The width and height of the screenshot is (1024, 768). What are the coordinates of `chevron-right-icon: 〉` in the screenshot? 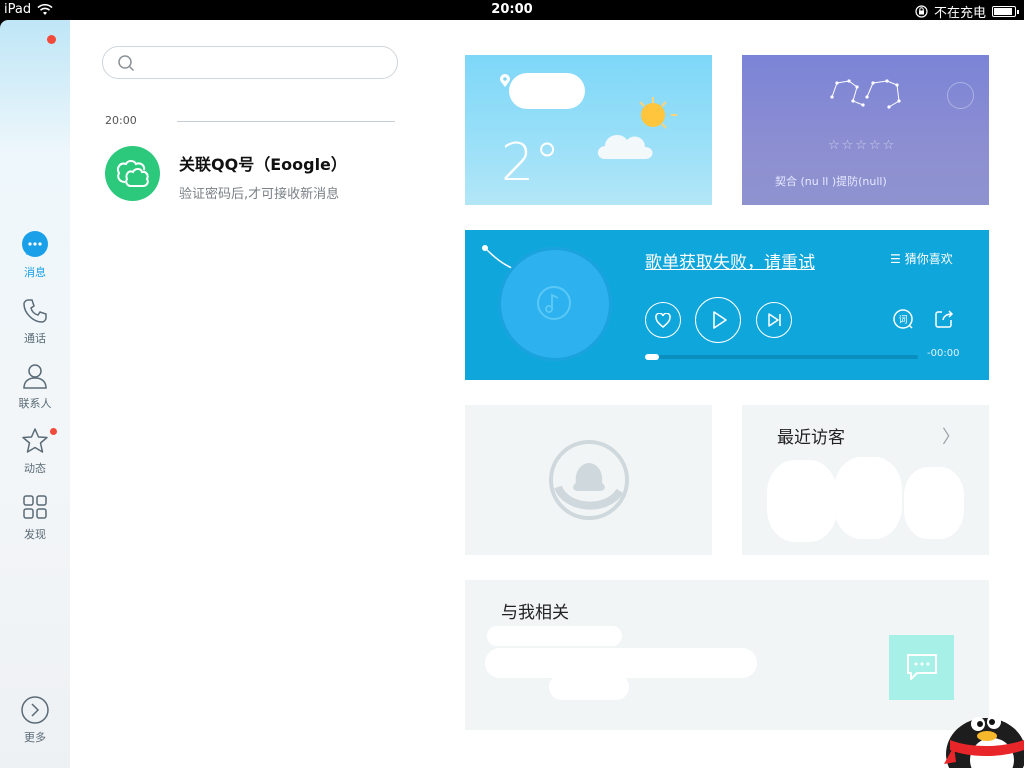 It's located at (951, 437).